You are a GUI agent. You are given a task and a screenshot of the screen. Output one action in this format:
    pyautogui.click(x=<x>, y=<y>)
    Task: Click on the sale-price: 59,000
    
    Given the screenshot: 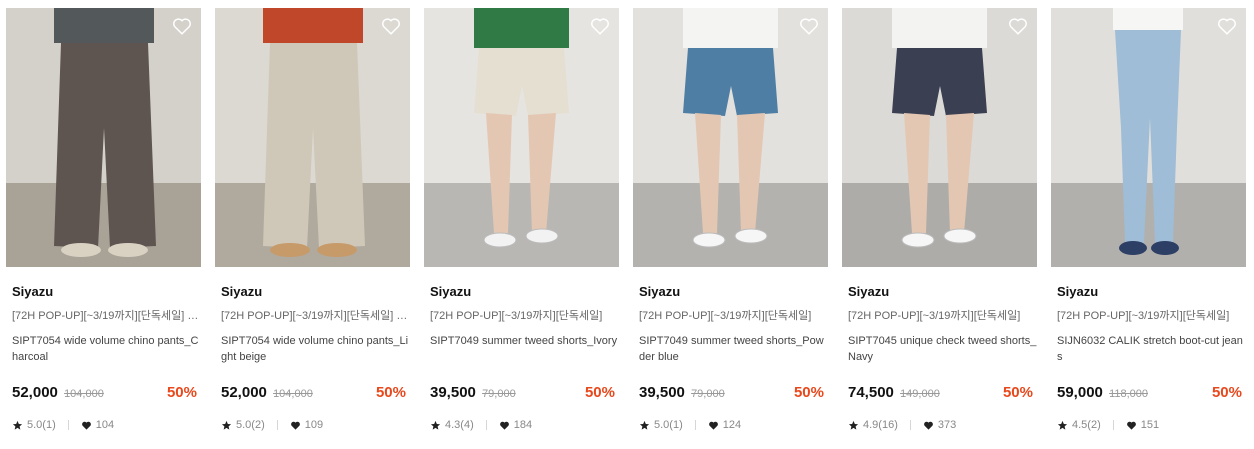 What is the action you would take?
    pyautogui.click(x=1080, y=392)
    